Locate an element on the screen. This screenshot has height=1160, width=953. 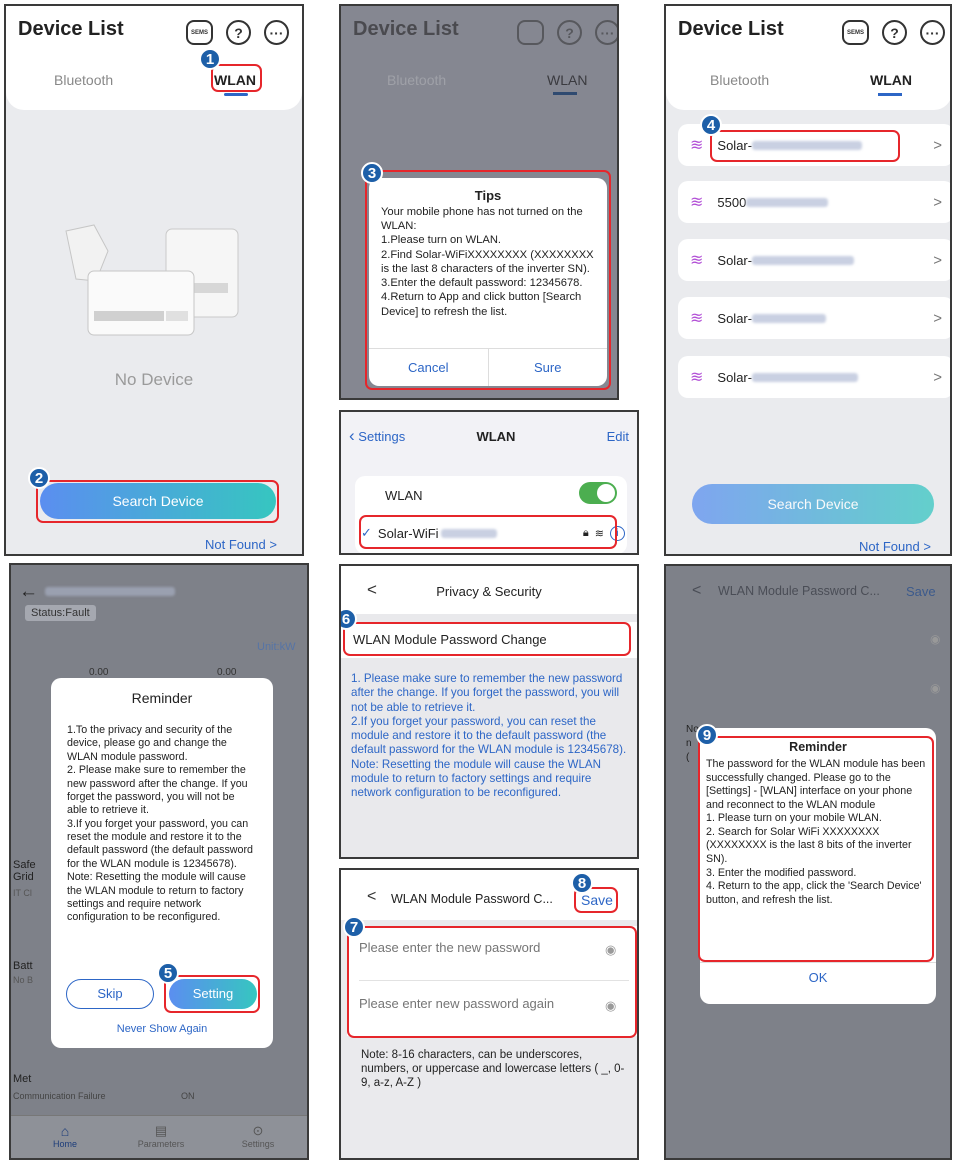
edit-button: Edit is located at coordinates (618, 436).